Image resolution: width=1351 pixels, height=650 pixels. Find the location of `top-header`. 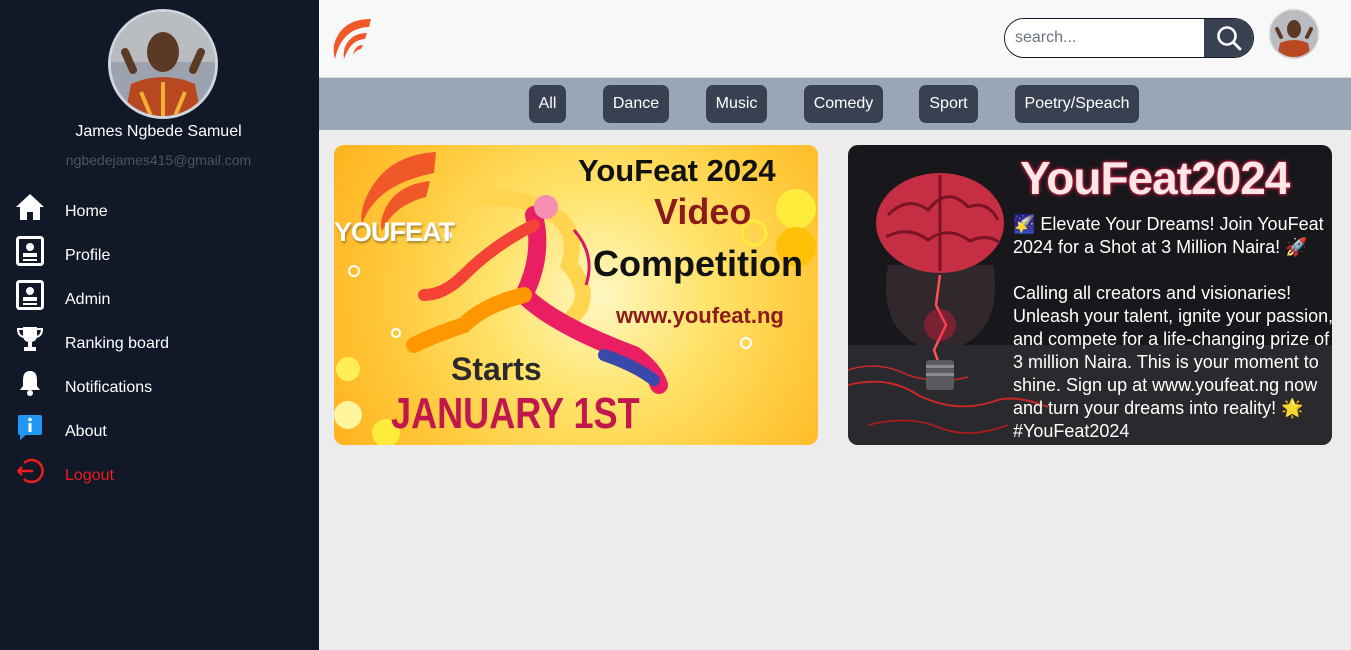

top-header is located at coordinates (835, 39).